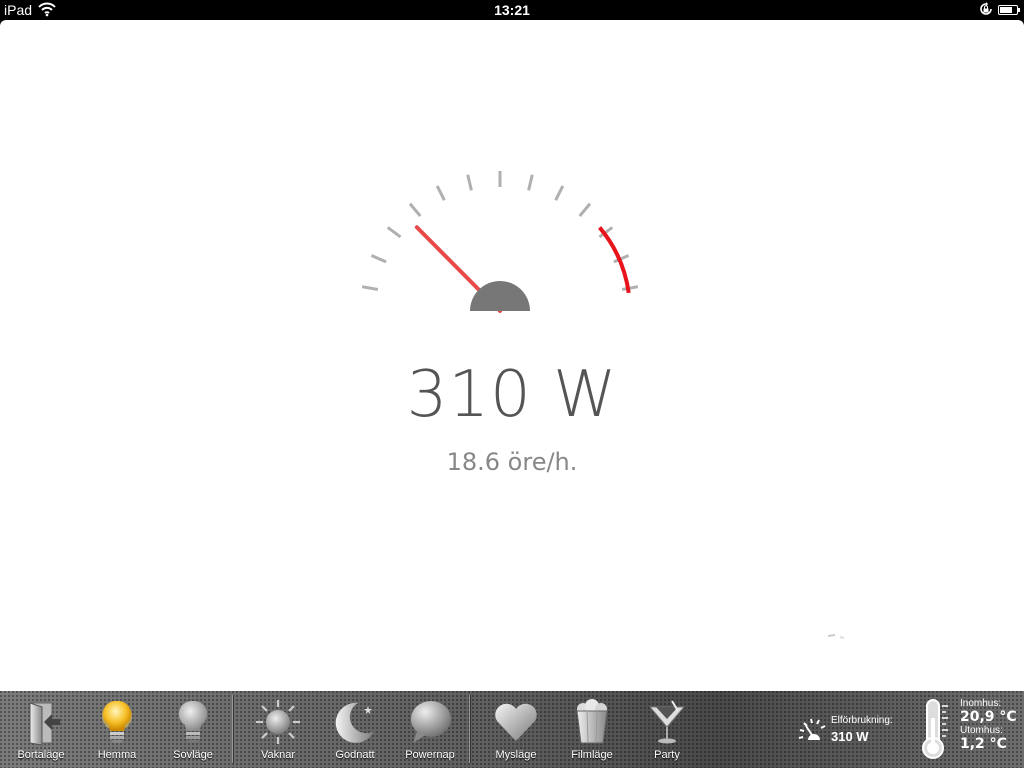  I want to click on scene-myslage: Mysläge, so click(516, 729).